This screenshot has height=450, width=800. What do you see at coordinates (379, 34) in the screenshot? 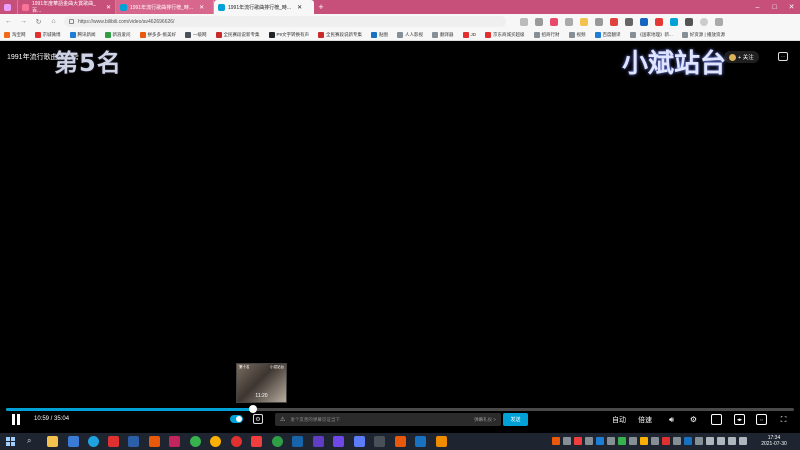
I see `bookmark-item: 贴图` at bounding box center [379, 34].